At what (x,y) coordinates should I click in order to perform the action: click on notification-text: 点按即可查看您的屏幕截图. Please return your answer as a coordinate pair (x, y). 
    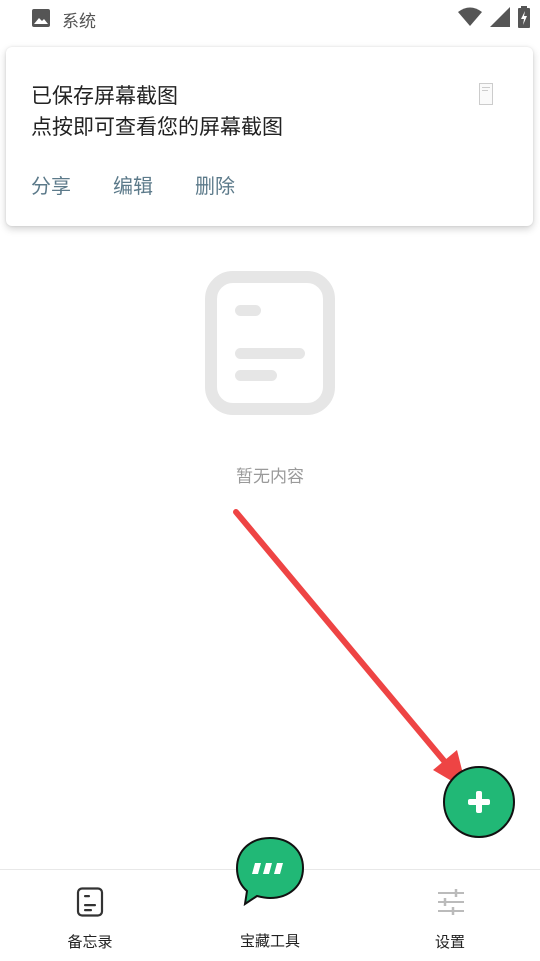
    Looking at the image, I should click on (157, 127).